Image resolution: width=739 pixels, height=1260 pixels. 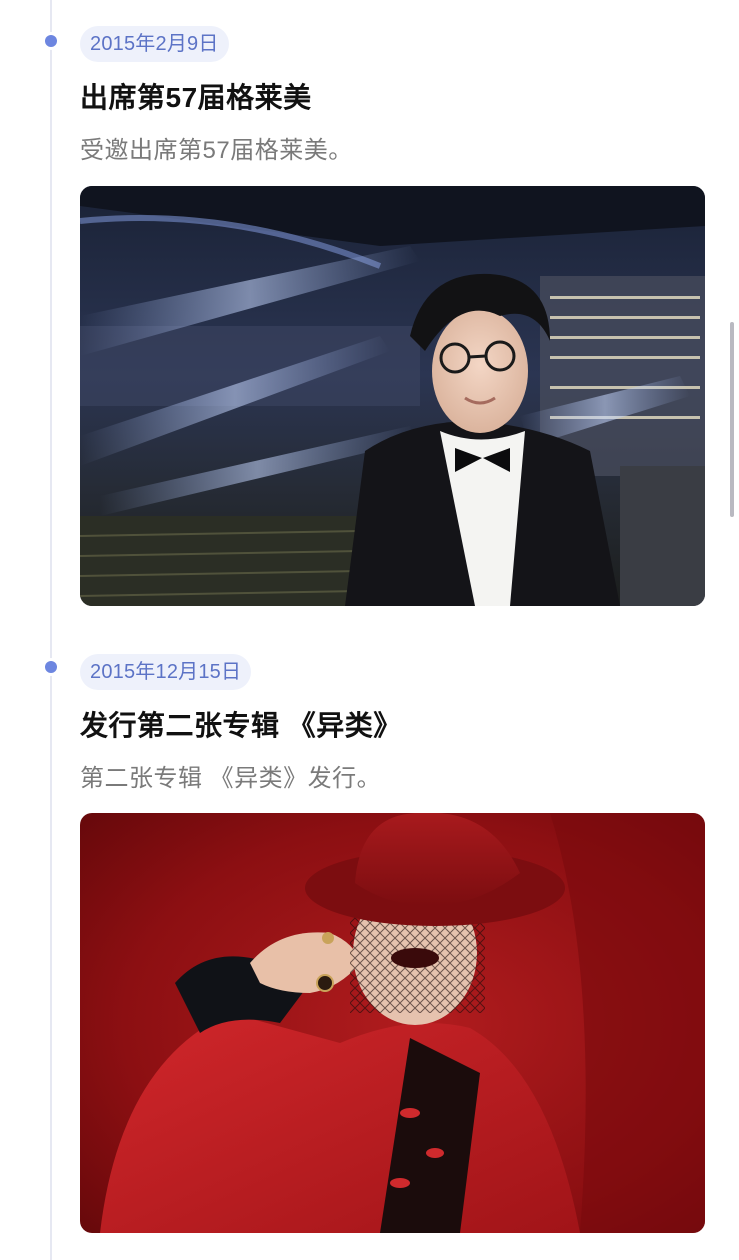 What do you see at coordinates (231, 778) in the screenshot?
I see `entry-description: 第二张专辑 《异类》发行。` at bounding box center [231, 778].